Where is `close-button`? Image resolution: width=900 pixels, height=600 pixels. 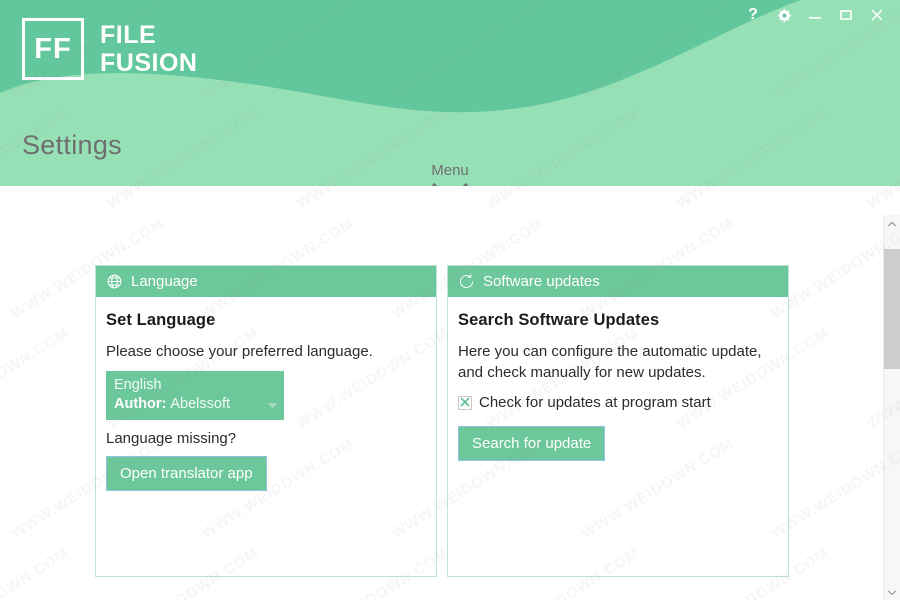 close-button is located at coordinates (877, 15).